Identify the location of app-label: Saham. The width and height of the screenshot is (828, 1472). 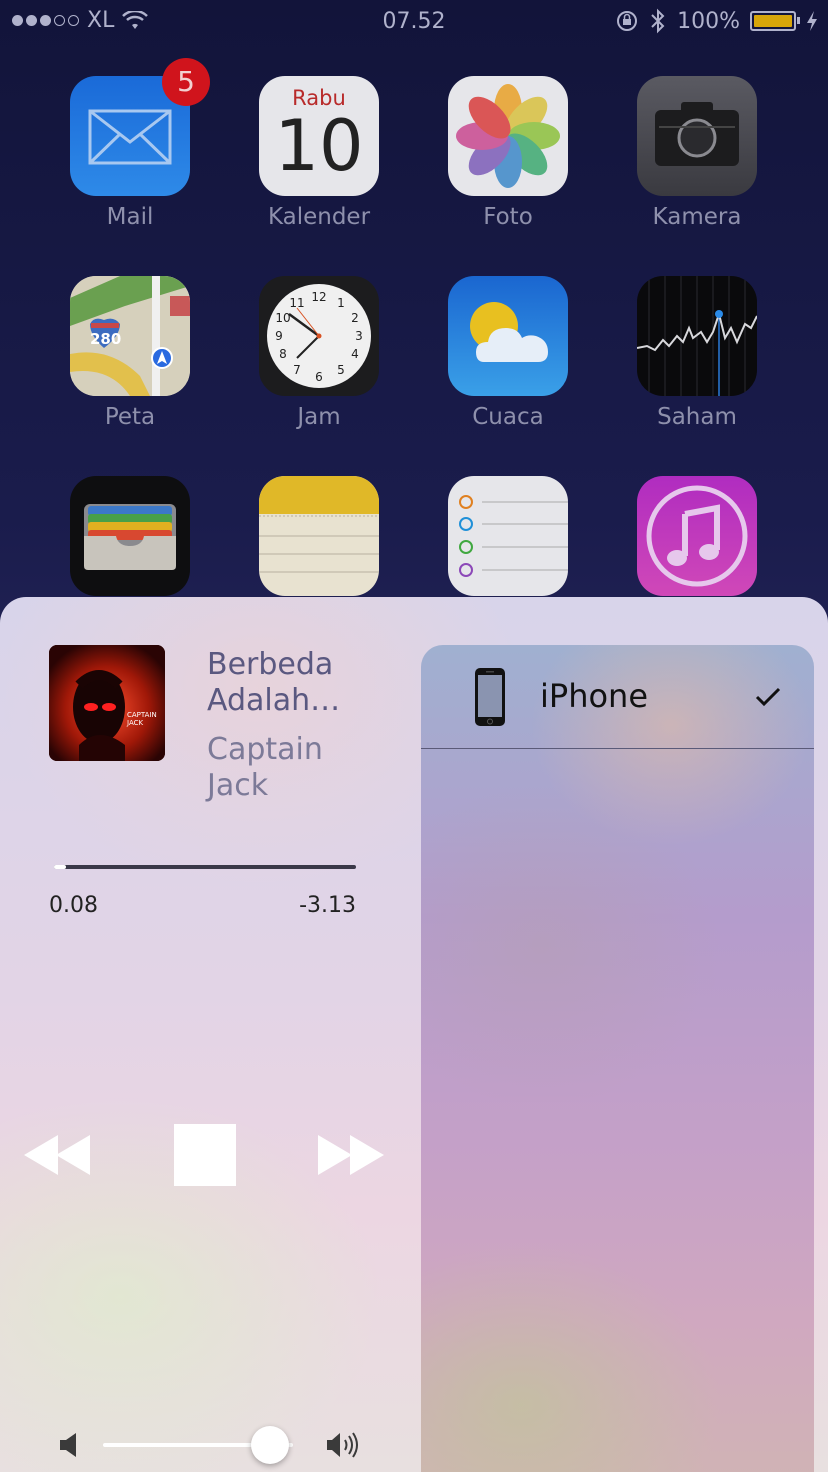
(697, 417).